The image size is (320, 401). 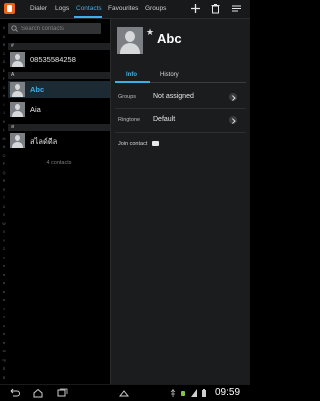 What do you see at coordinates (35, 109) in the screenshot?
I see `contact-name: Aia` at bounding box center [35, 109].